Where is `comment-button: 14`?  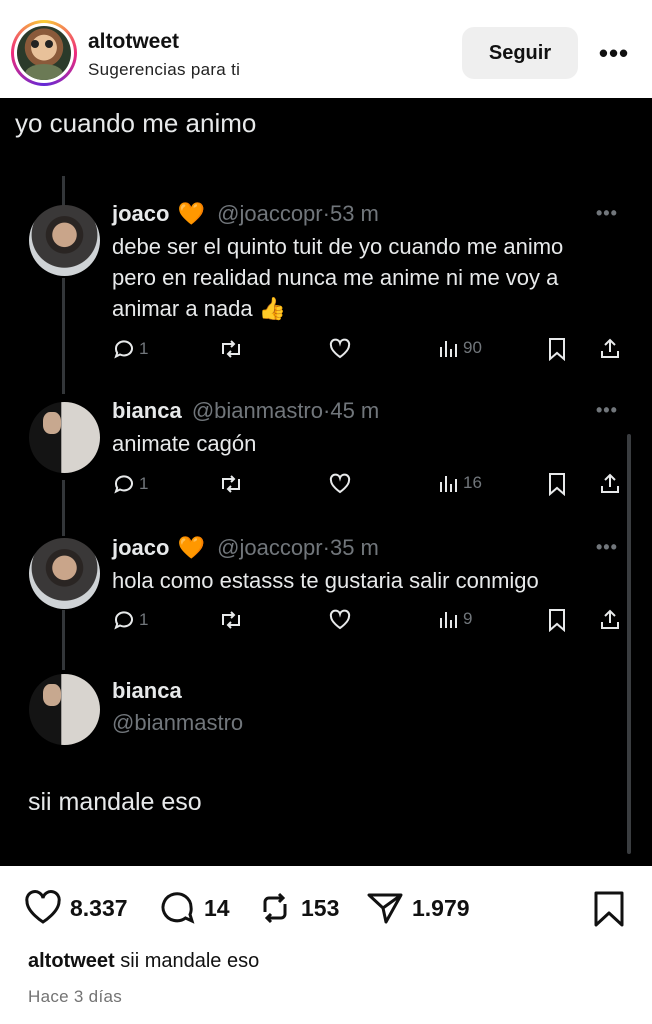
comment-button: 14 is located at coordinates (194, 908).